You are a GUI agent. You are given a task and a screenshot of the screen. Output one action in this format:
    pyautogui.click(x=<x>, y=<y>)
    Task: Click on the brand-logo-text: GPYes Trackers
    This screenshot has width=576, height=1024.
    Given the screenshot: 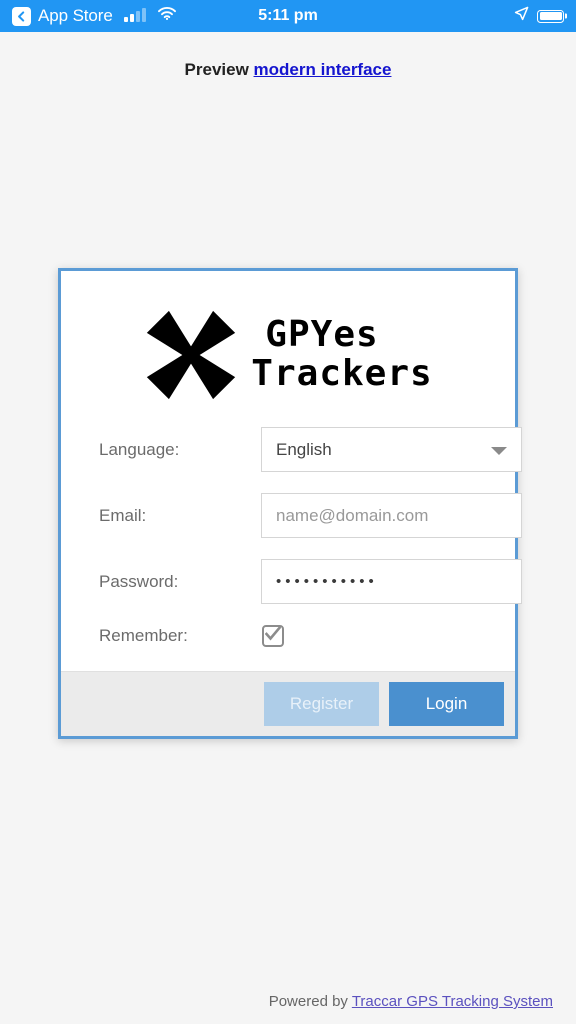 What is the action you would take?
    pyautogui.click(x=342, y=354)
    